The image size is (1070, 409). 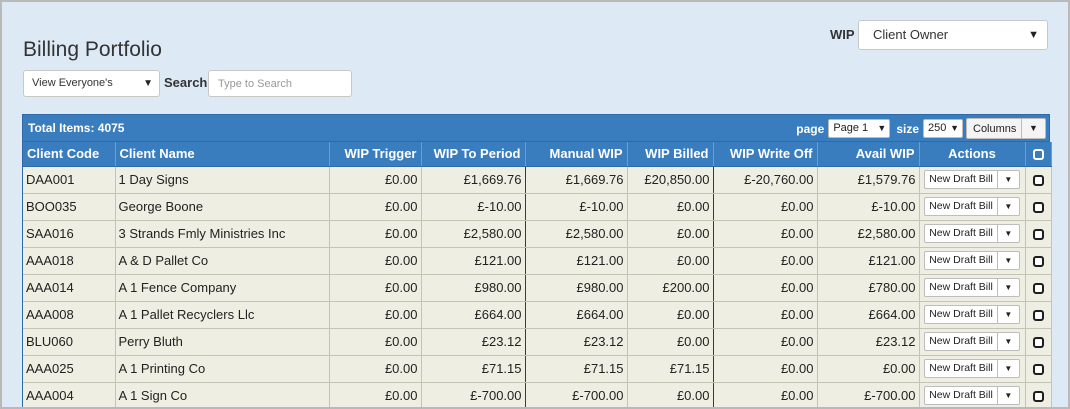 I want to click on col-header-wip-trigger: WIP Trigger, so click(x=375, y=154).